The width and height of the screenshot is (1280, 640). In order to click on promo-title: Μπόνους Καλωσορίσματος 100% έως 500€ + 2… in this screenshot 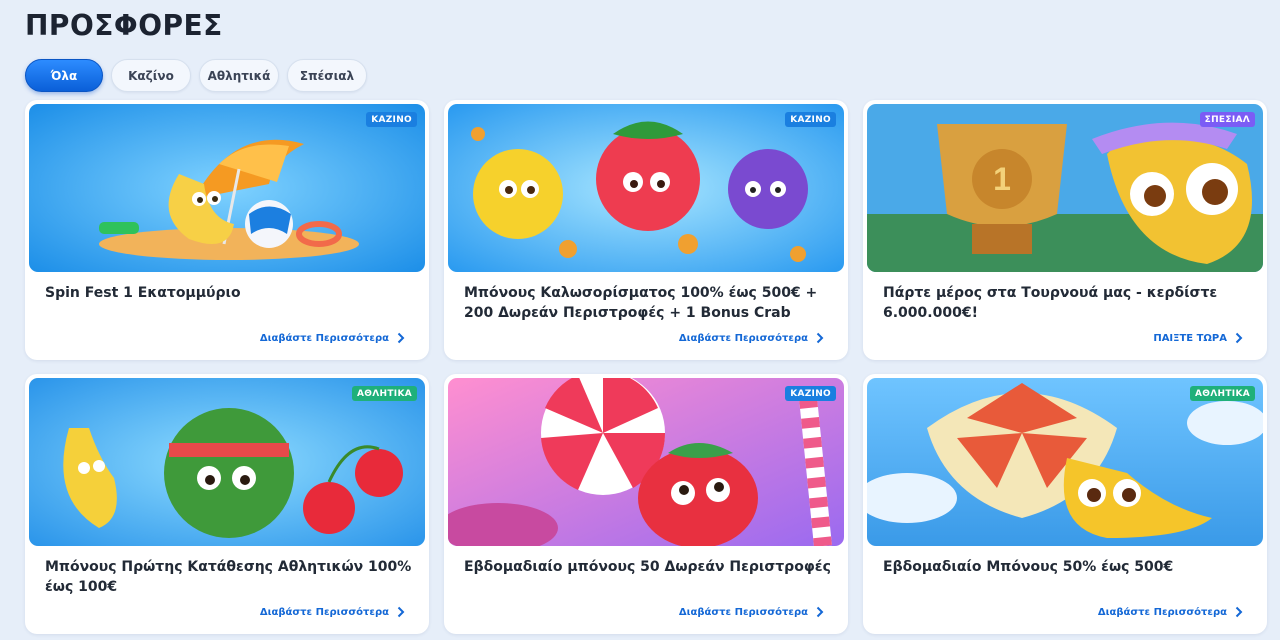, I will do `click(641, 303)`.